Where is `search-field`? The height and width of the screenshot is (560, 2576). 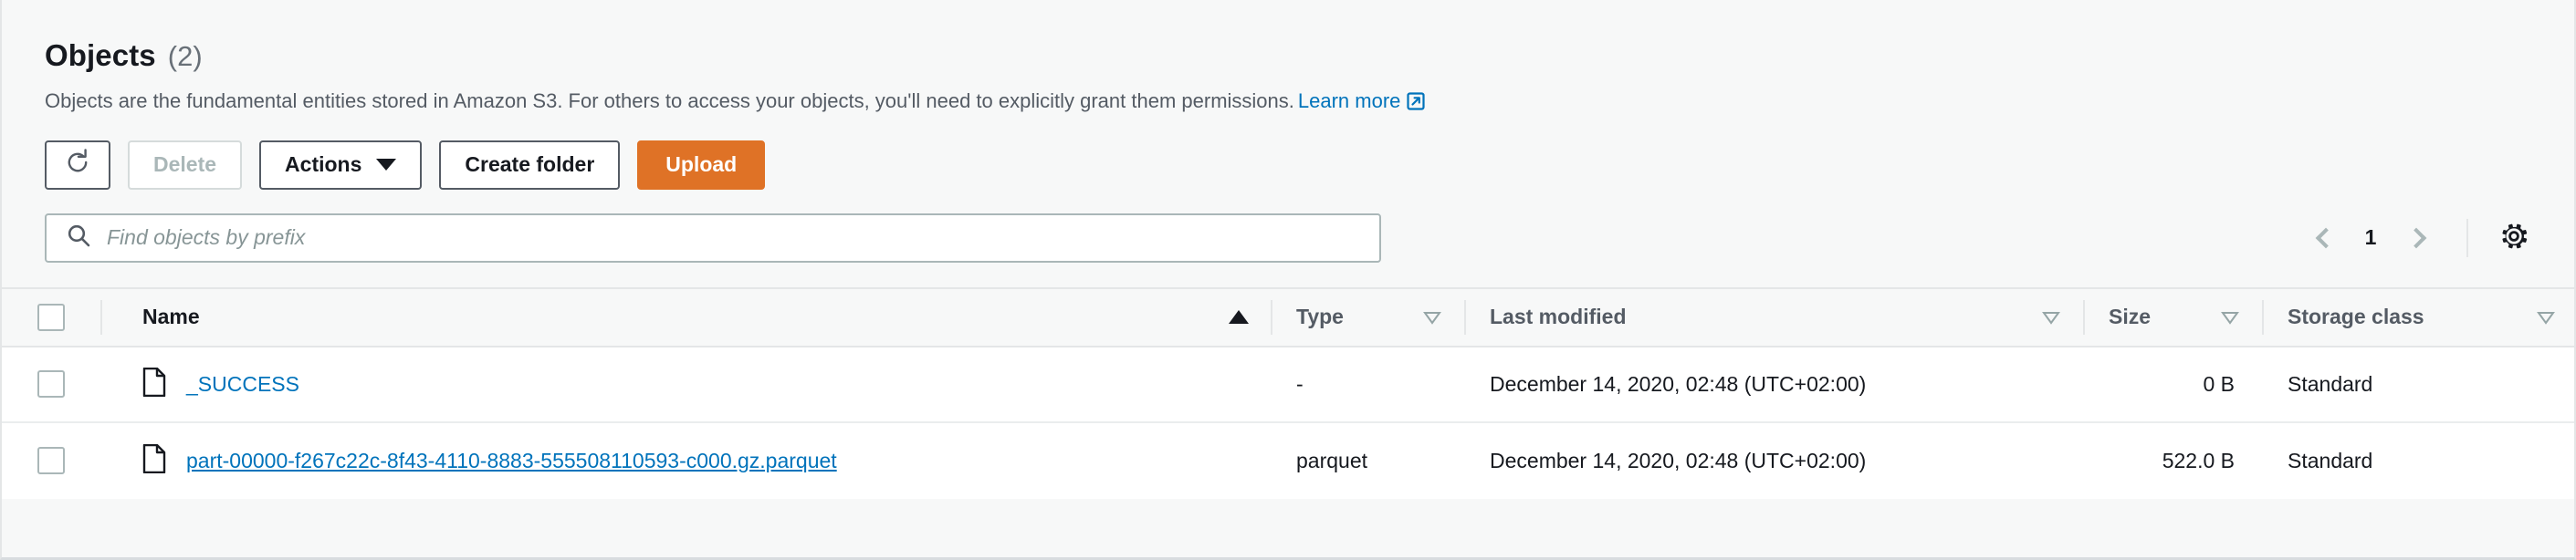 search-field is located at coordinates (713, 238).